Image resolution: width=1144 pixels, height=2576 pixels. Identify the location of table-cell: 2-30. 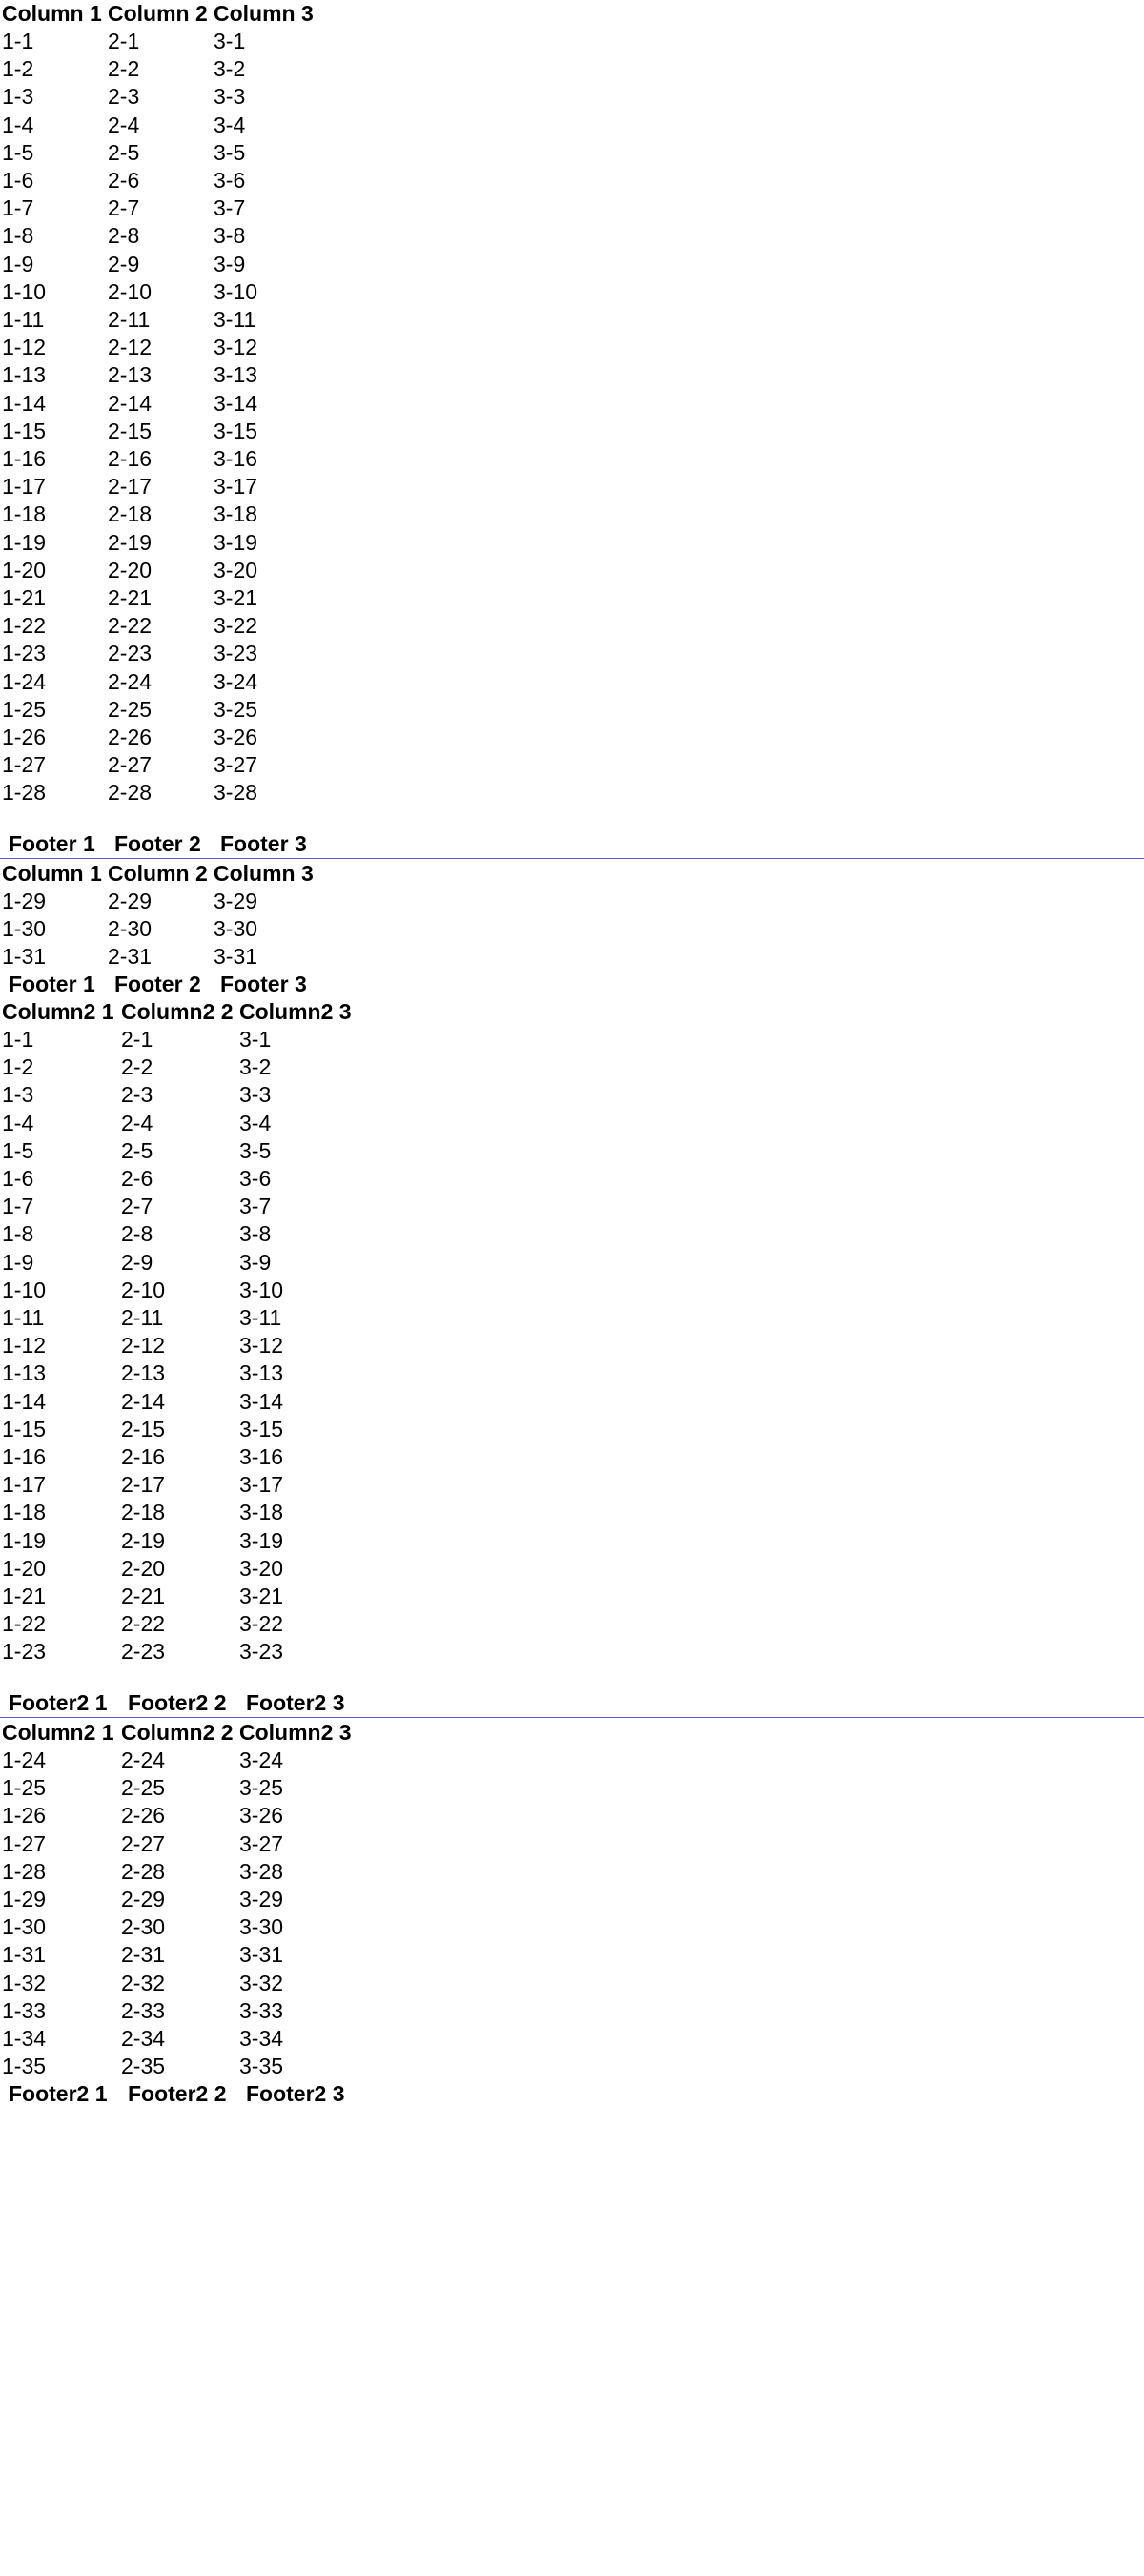
(130, 929).